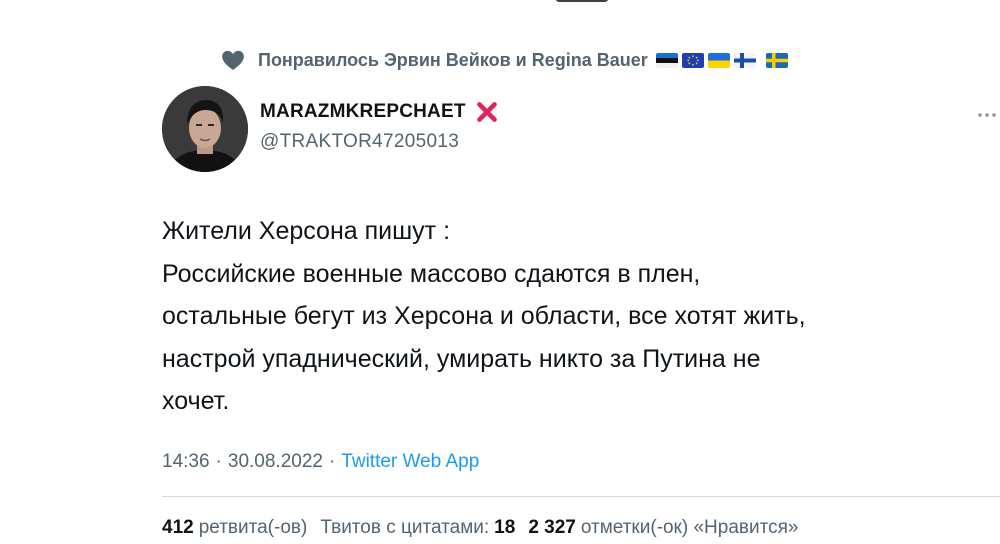 This screenshot has width=1000, height=544. What do you see at coordinates (582, 2) in the screenshot?
I see `cropped-top-fragment` at bounding box center [582, 2].